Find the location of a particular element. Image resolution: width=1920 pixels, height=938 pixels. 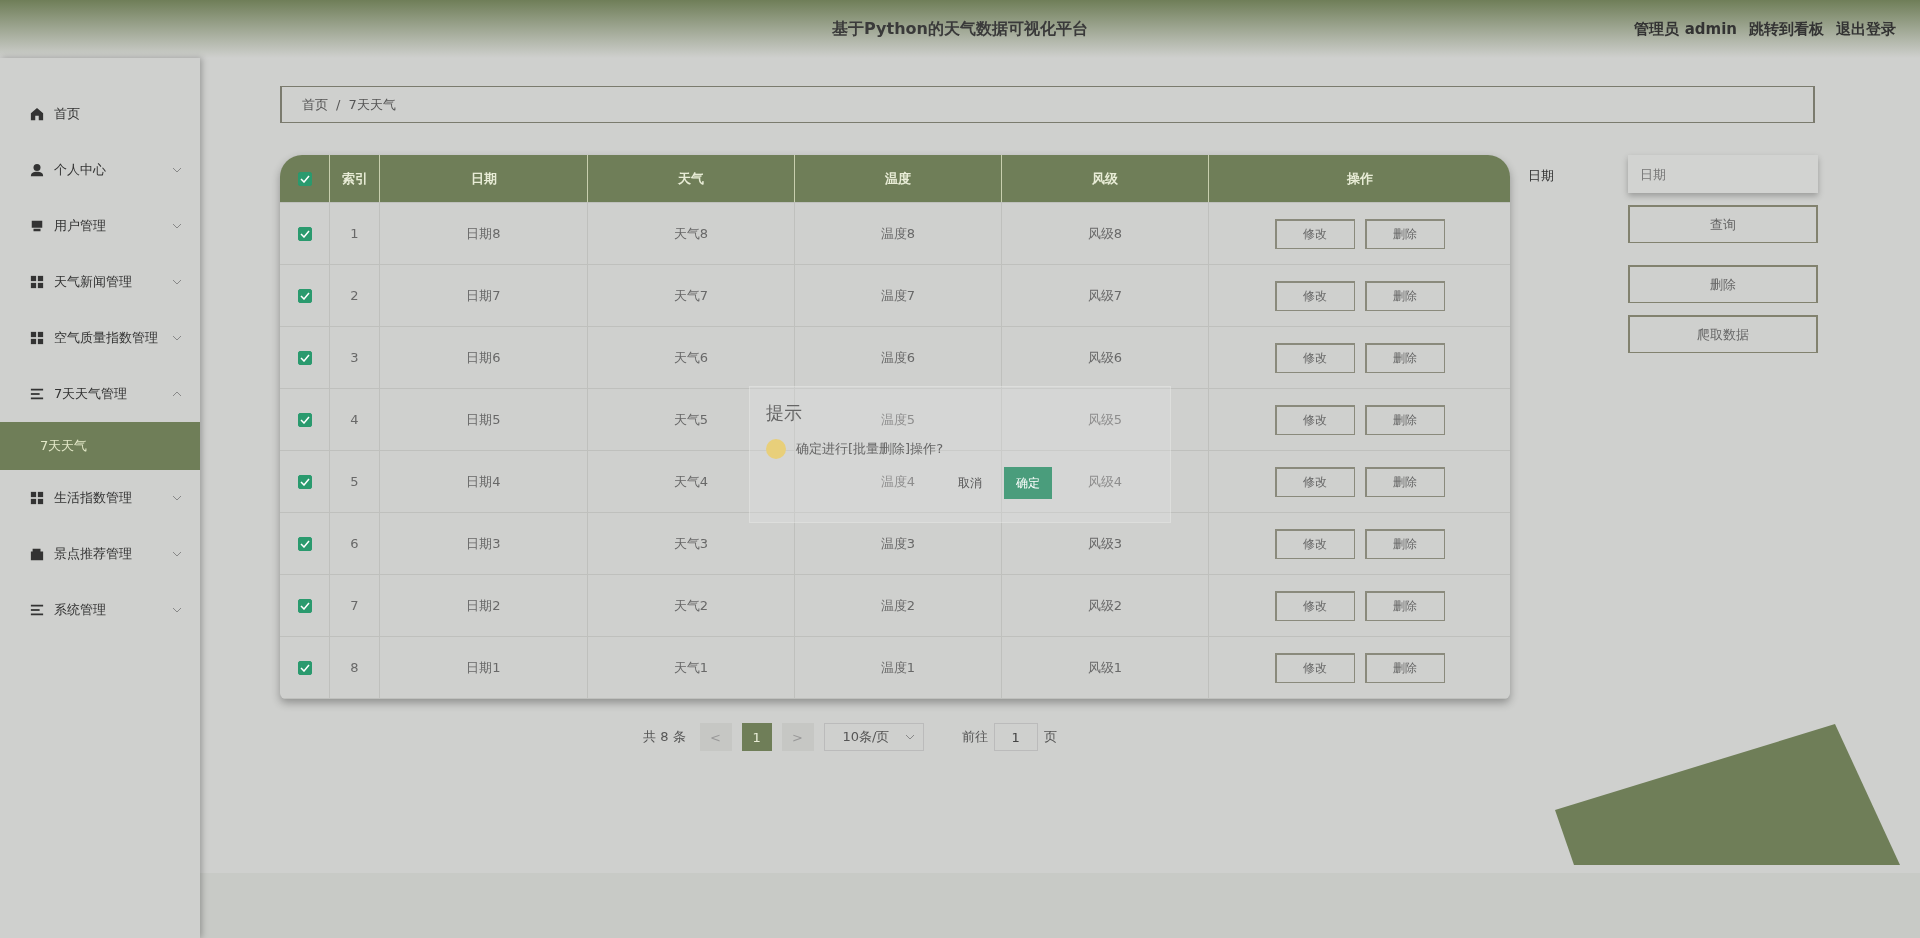

header-link: 跳转到看板 is located at coordinates (1786, 29).